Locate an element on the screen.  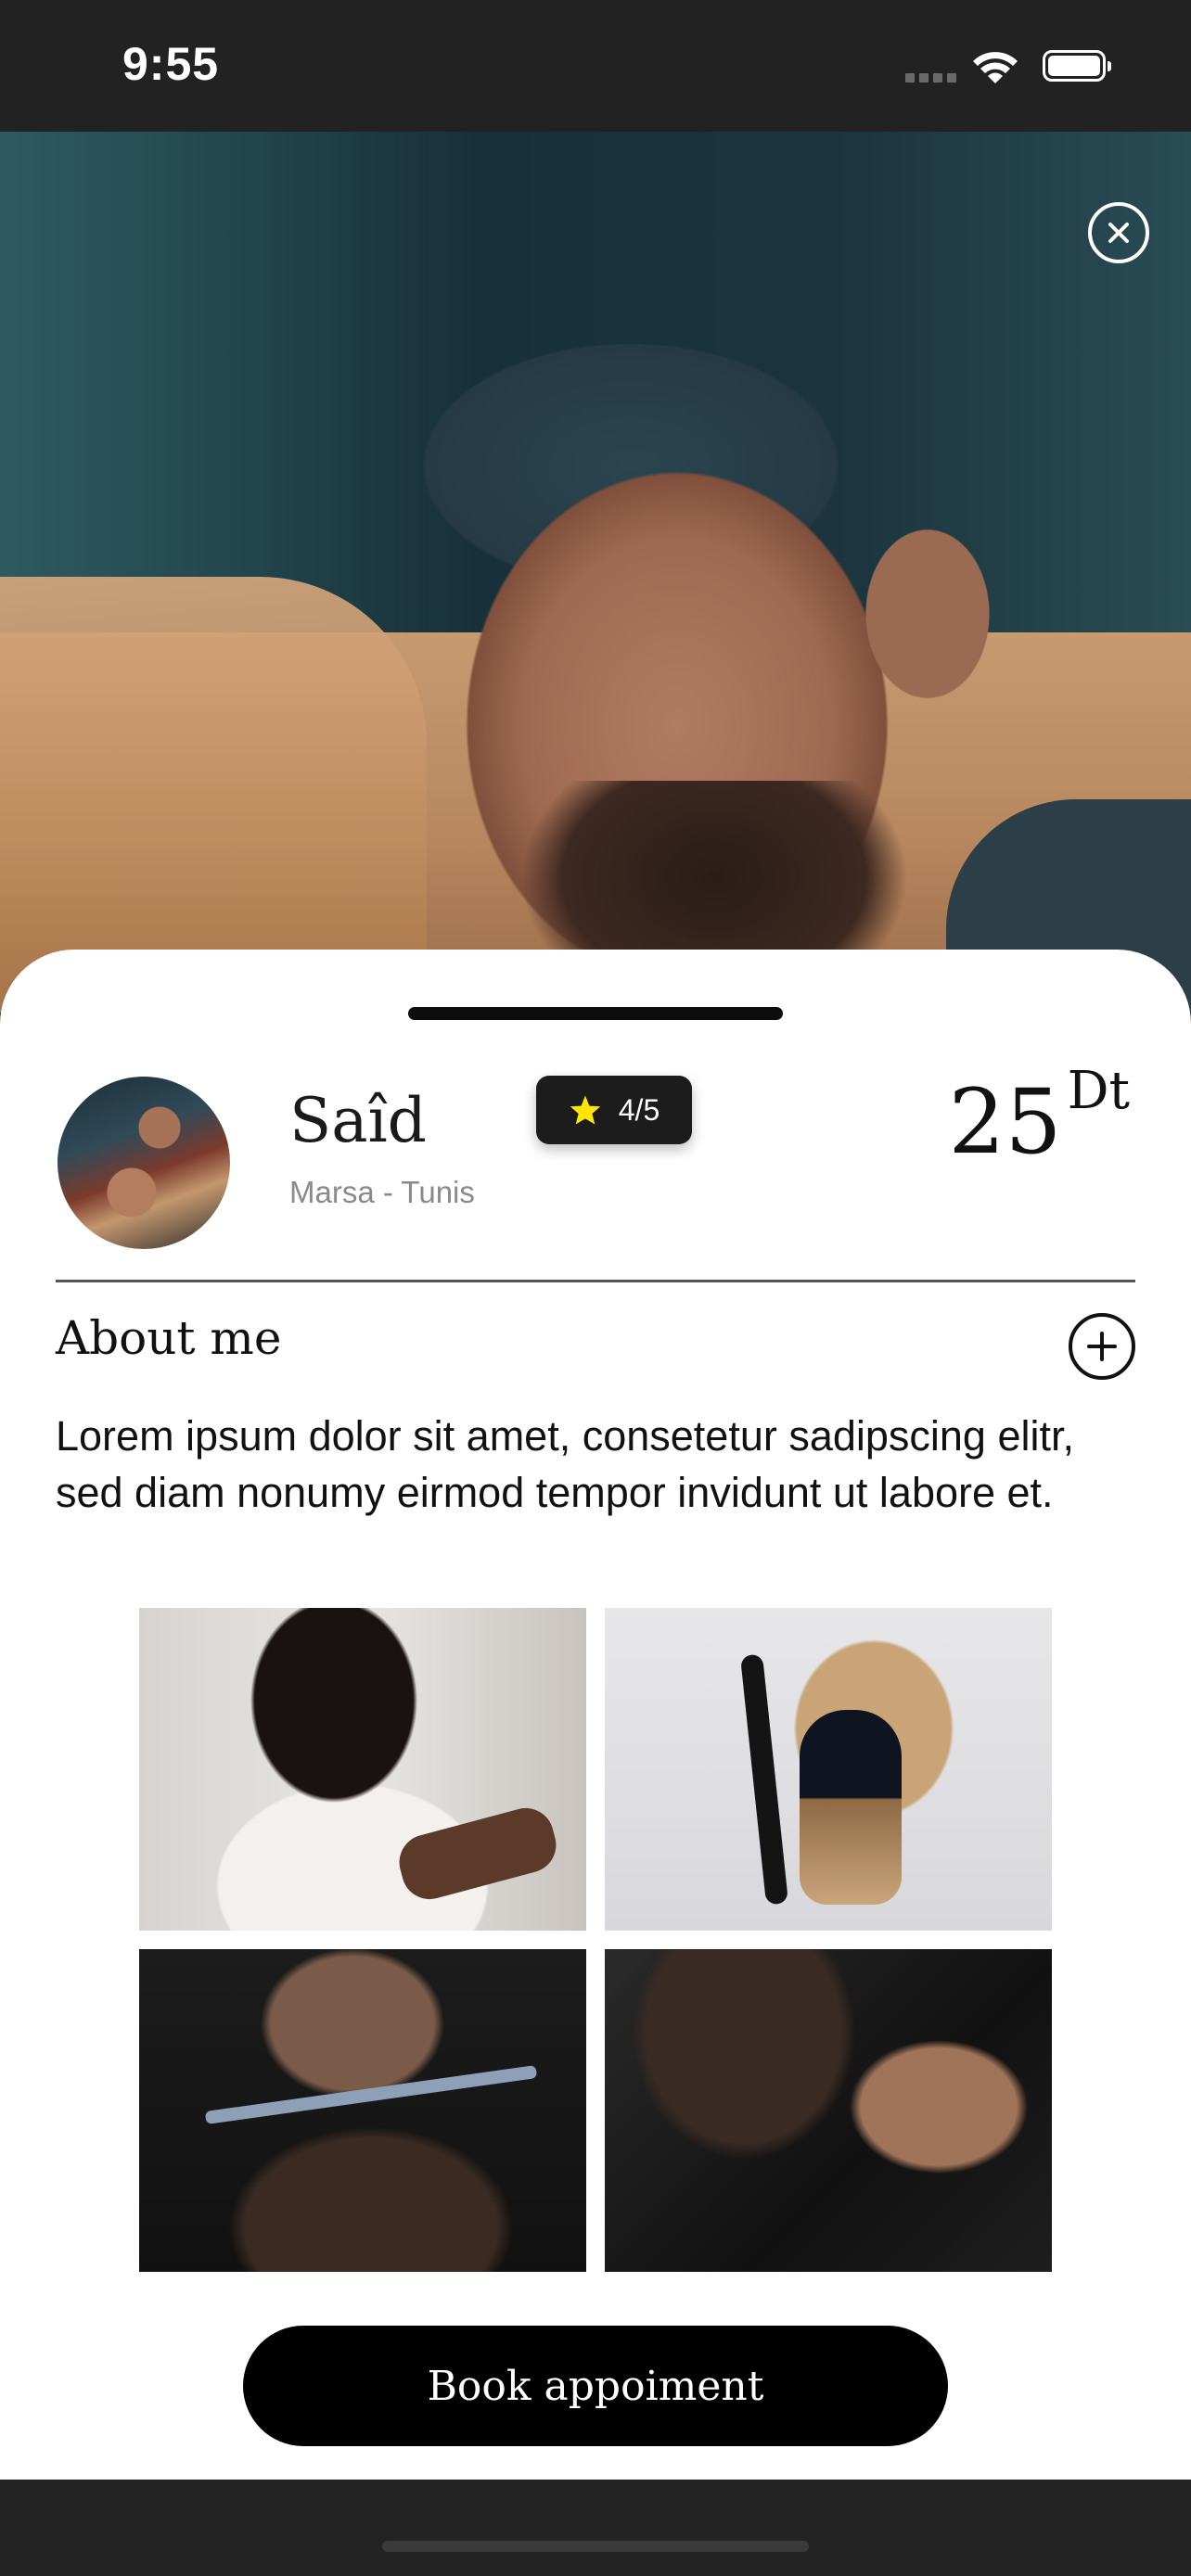
about-title: About me is located at coordinates (169, 1338).